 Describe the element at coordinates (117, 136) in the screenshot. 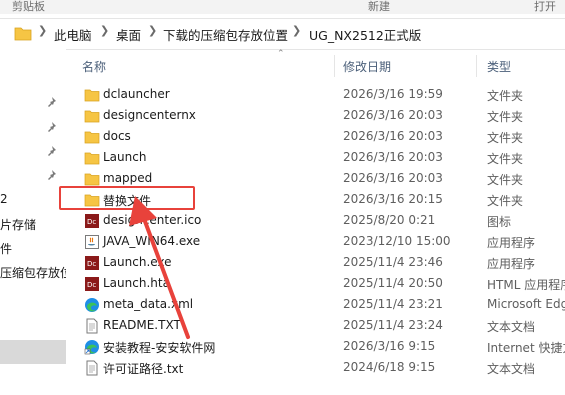

I see `file-name: docs` at that location.